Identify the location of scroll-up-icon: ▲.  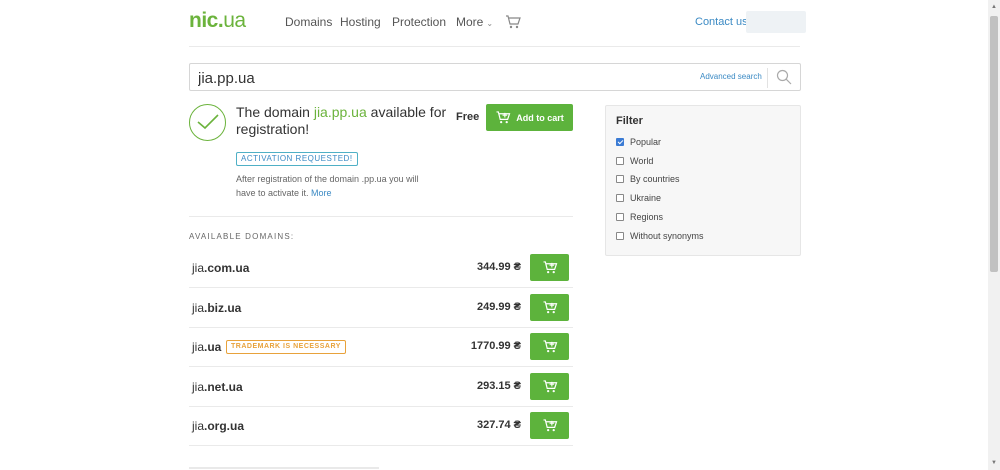
(994, 7).